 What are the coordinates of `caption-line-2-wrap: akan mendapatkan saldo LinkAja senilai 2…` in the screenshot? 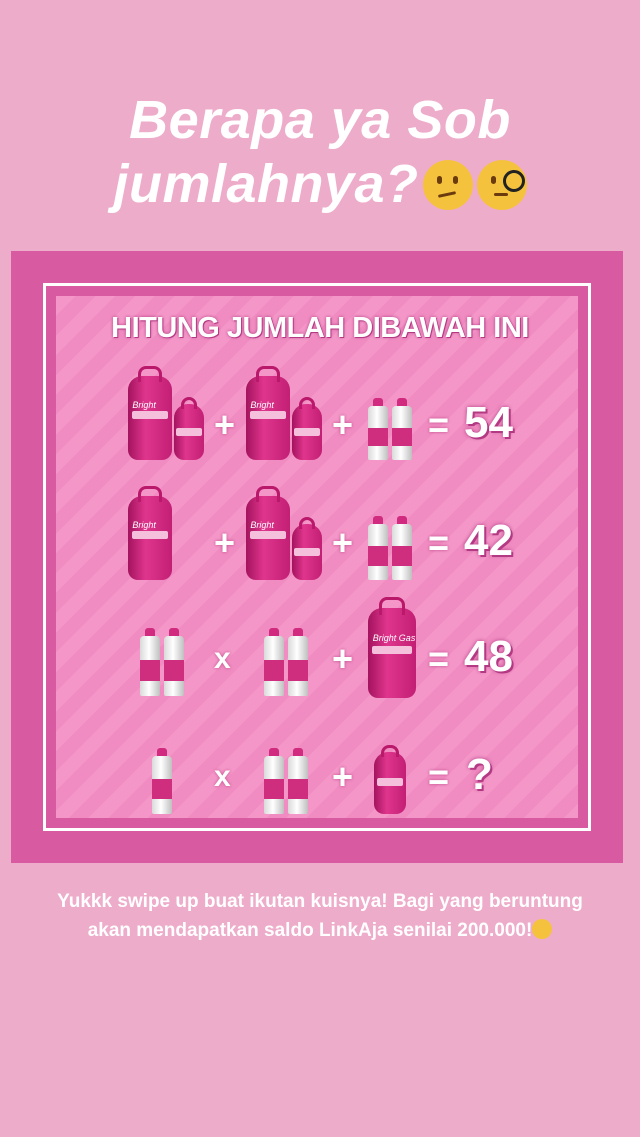 It's located at (320, 930).